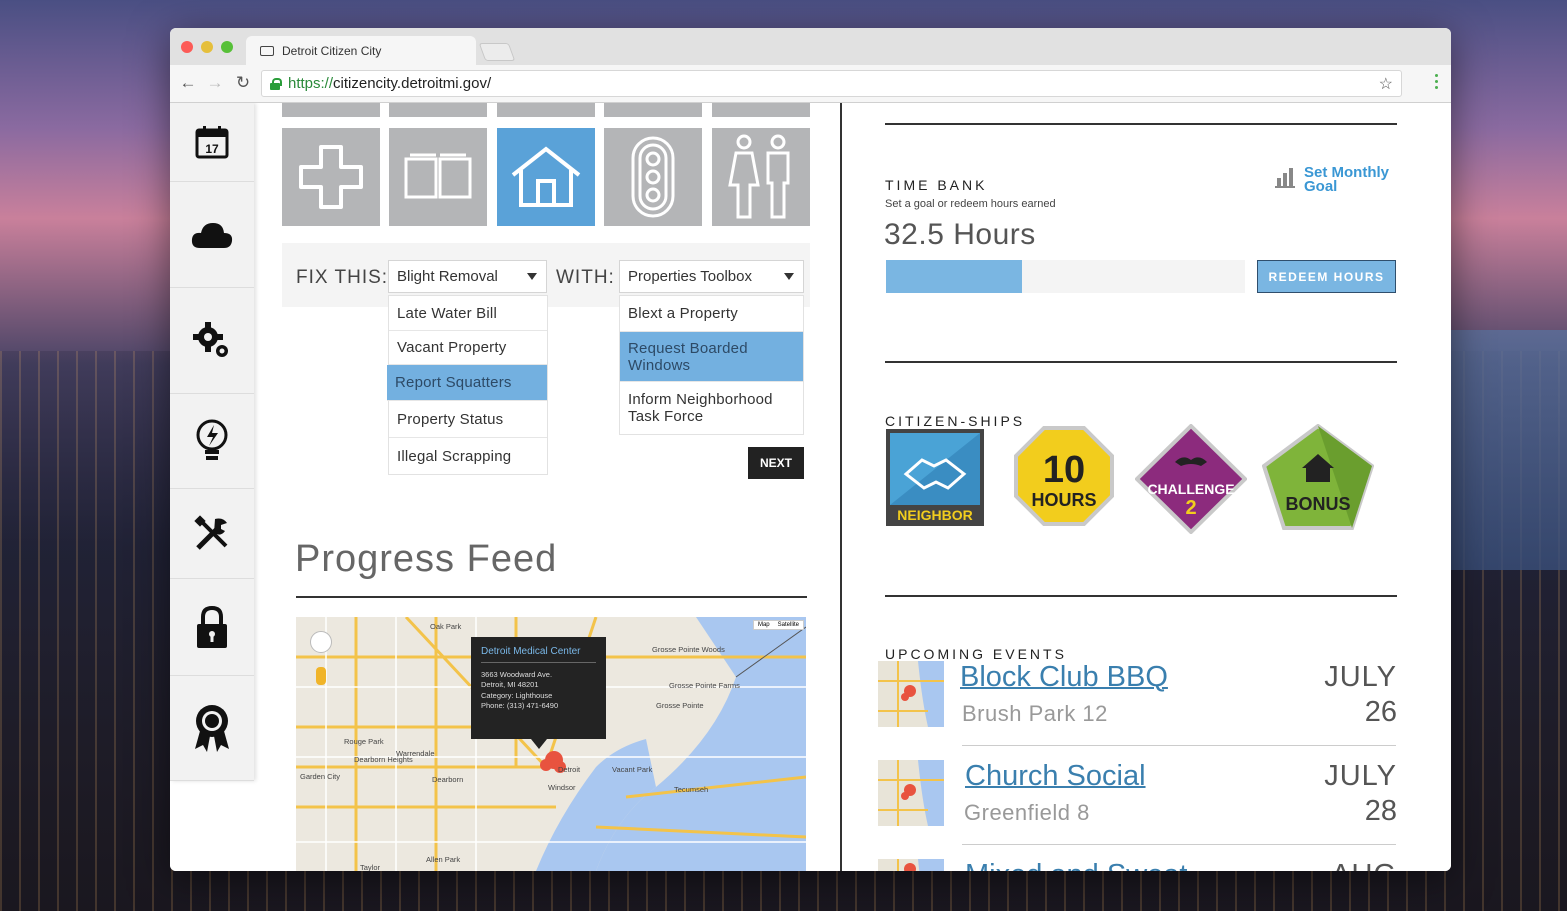 The image size is (1567, 911). Describe the element at coordinates (831, 83) in the screenshot. I see `address-bar: https:// citizencity.detroitmi.gov/ ☆` at that location.